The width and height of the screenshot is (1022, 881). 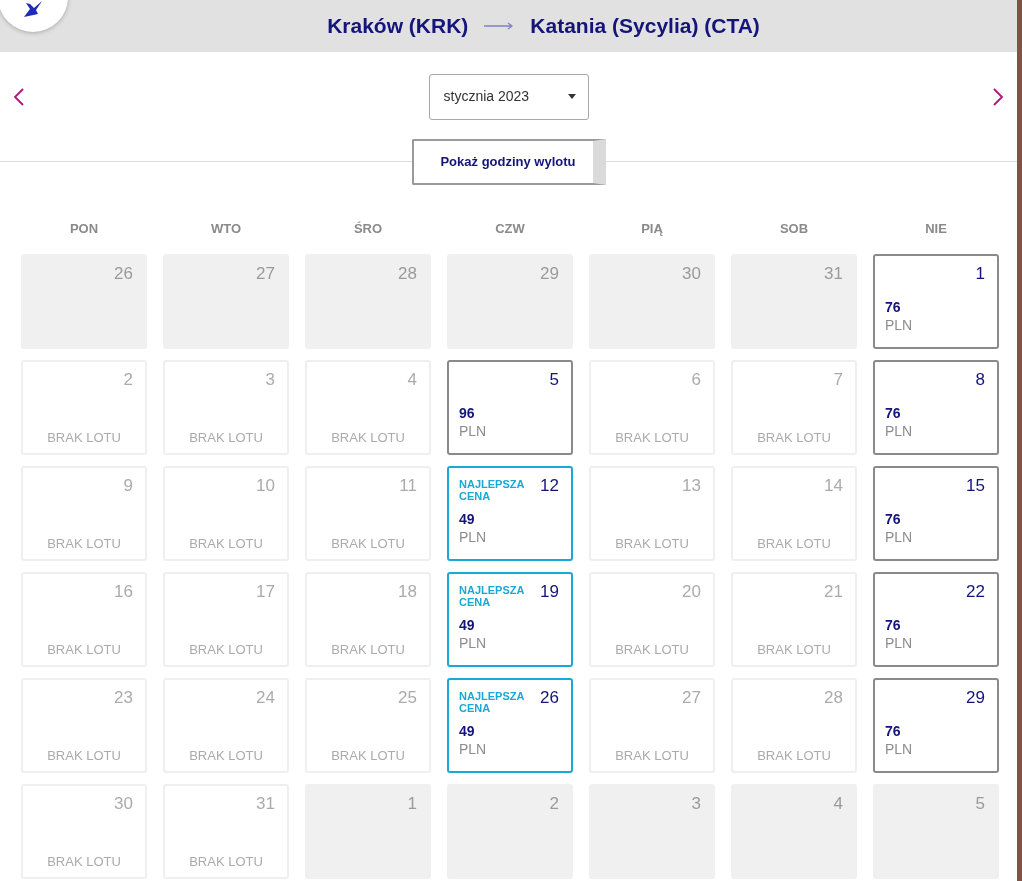 What do you see at coordinates (407, 698) in the screenshot?
I see `day-number: 25` at bounding box center [407, 698].